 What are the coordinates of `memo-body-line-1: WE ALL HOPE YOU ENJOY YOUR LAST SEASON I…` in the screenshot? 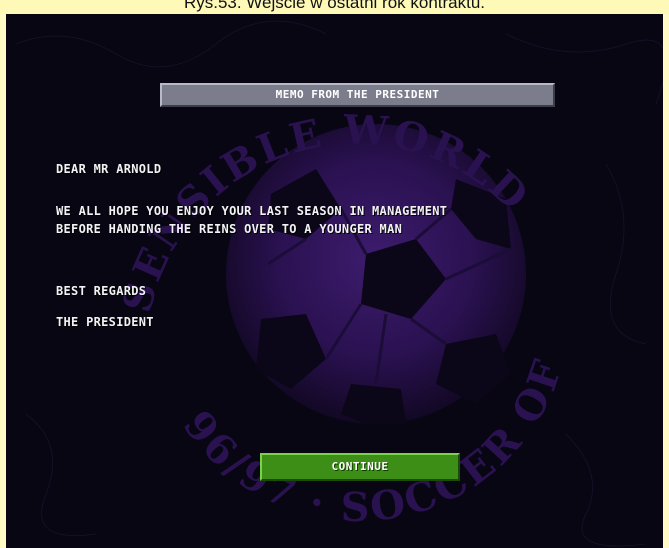 It's located at (252, 211).